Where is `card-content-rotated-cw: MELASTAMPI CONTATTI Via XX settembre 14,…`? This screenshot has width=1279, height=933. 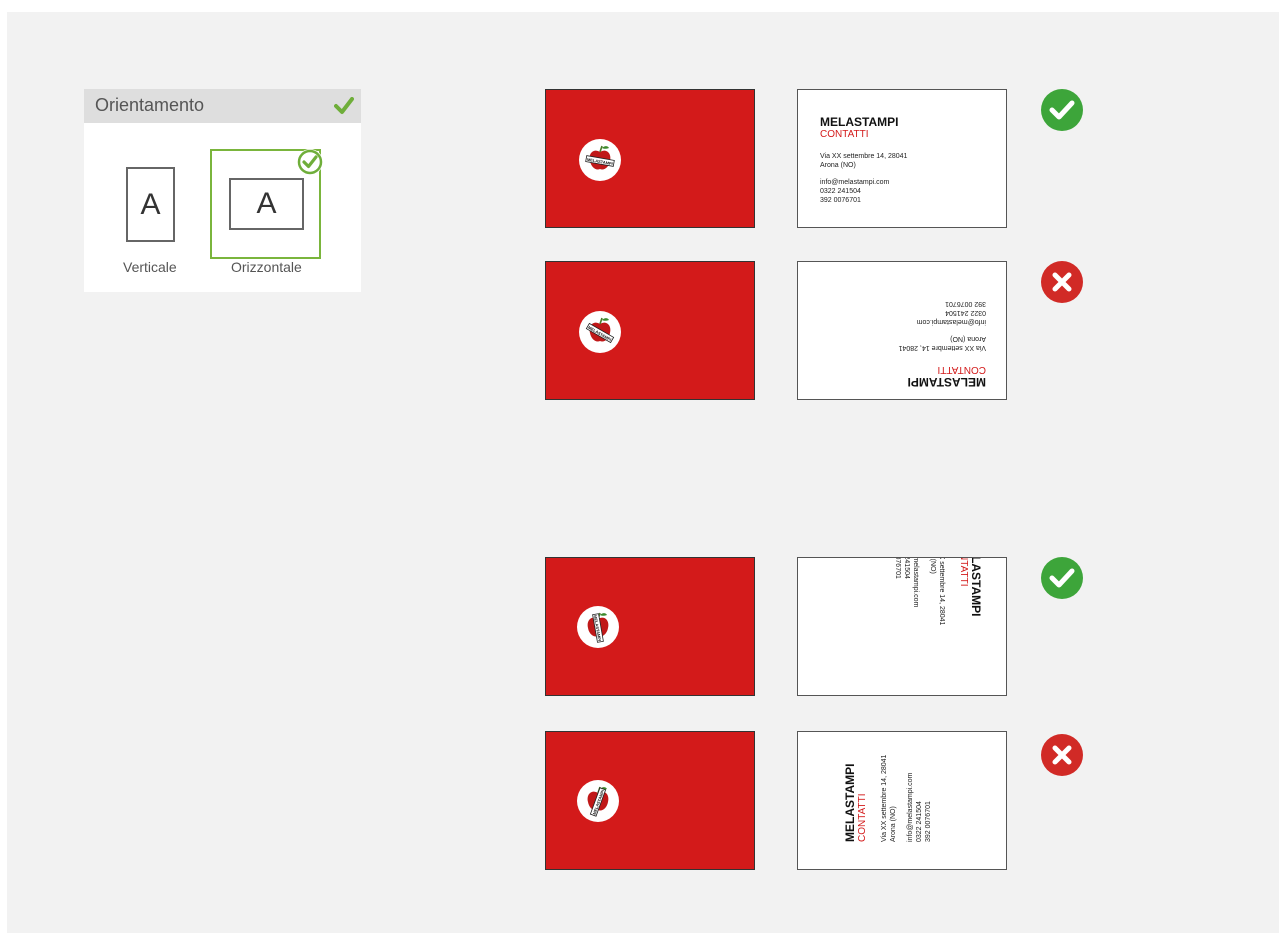 card-content-rotated-cw: MELASTAMPI CONTATTI Via XX settembre 14,… is located at coordinates (905, 602).